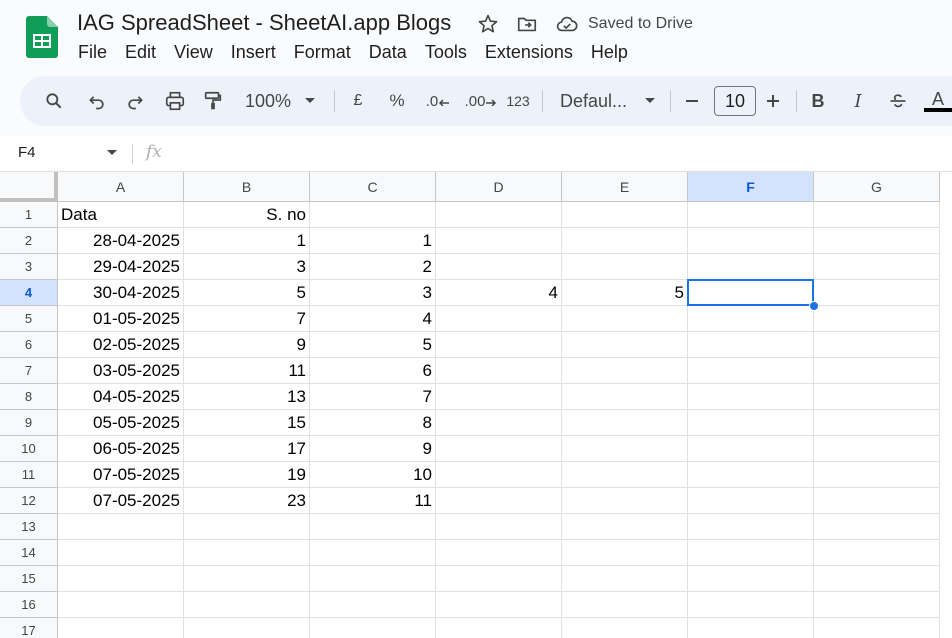 This screenshot has width=952, height=638. I want to click on cell-a2: 28-04-2025, so click(121, 241).